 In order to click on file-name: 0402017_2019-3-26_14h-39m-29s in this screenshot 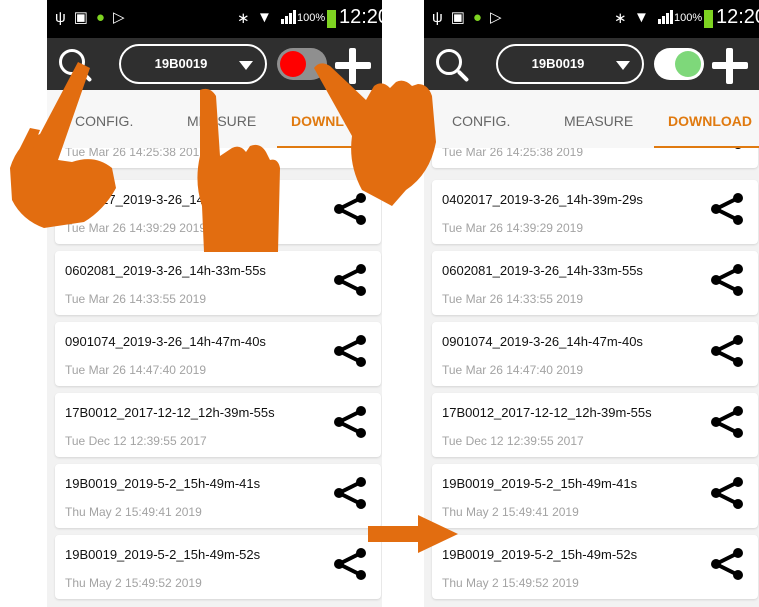, I will do `click(542, 199)`.